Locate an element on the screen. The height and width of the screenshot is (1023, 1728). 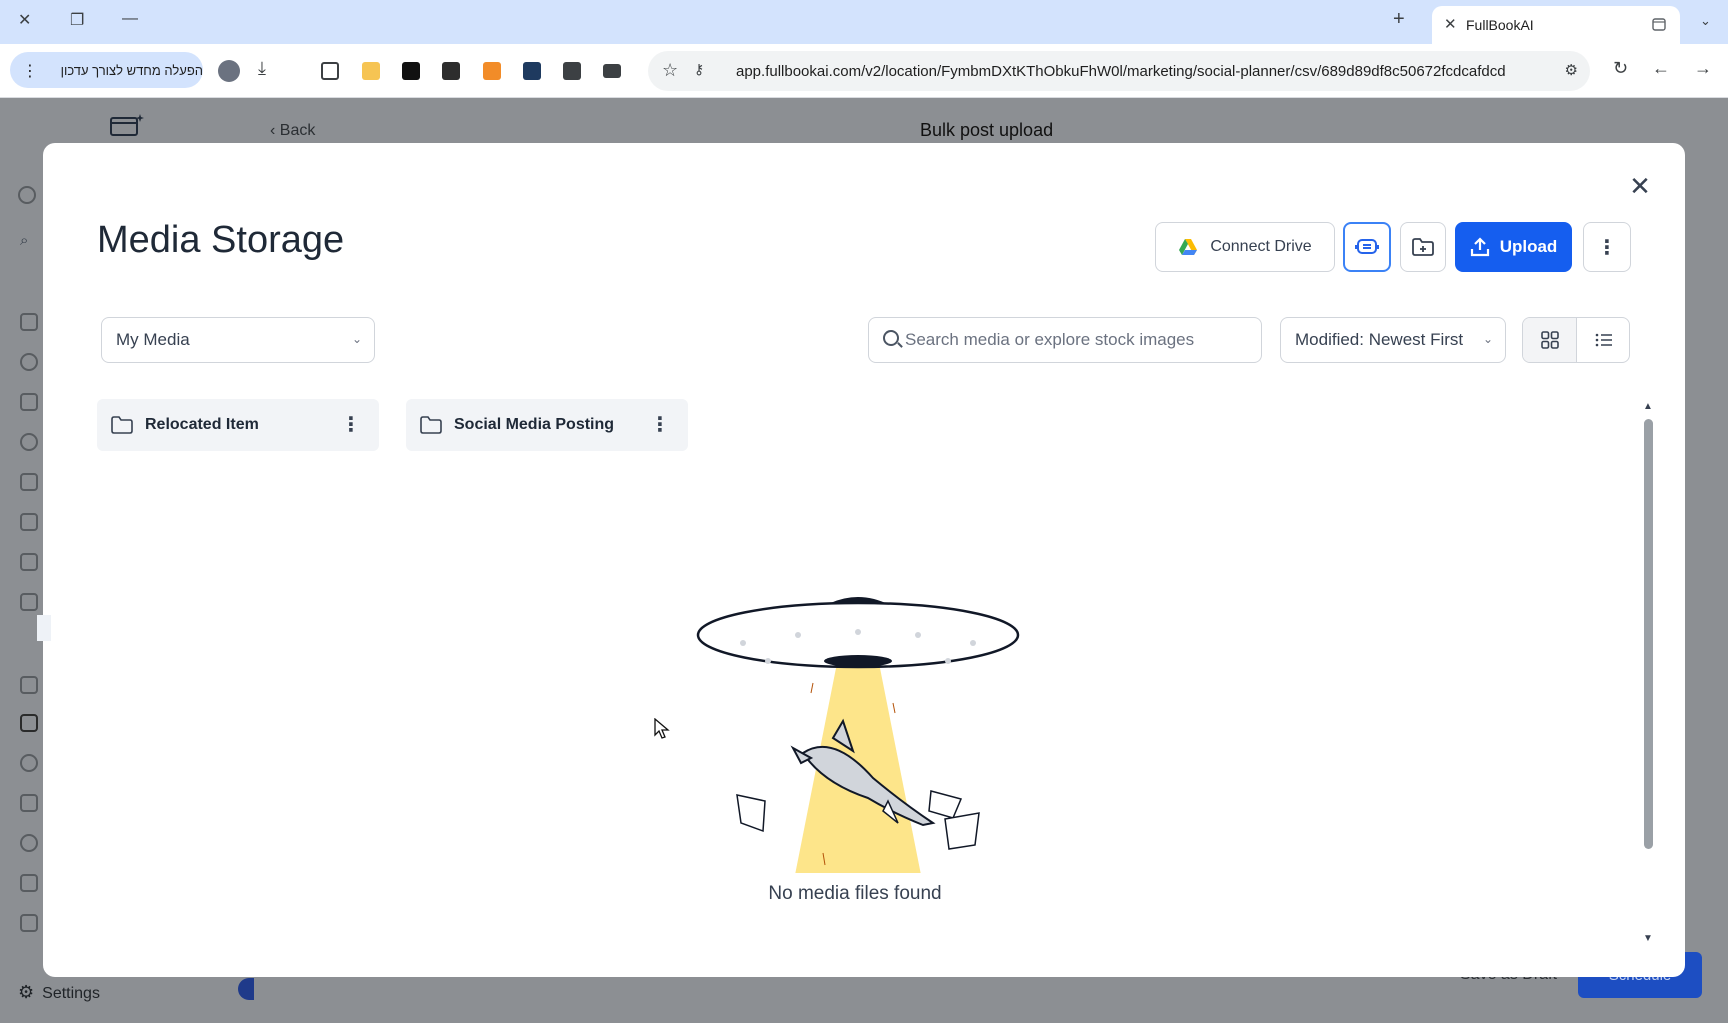
extension-2-icon is located at coordinates (411, 71).